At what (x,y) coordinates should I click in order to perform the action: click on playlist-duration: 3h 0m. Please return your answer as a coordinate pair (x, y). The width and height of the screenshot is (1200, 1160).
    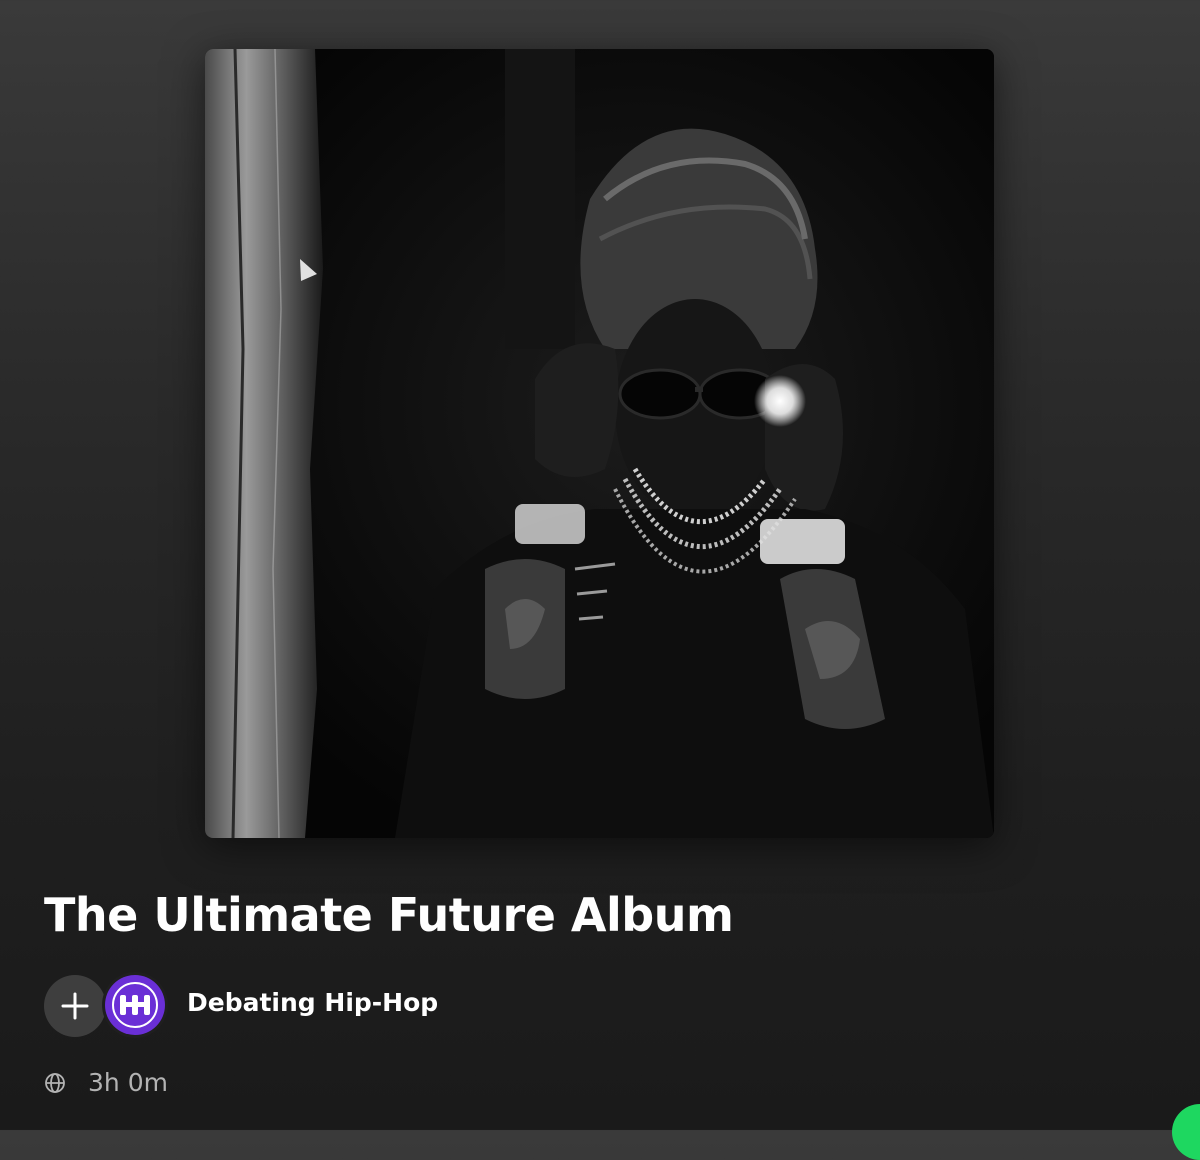
    Looking at the image, I should click on (128, 1082).